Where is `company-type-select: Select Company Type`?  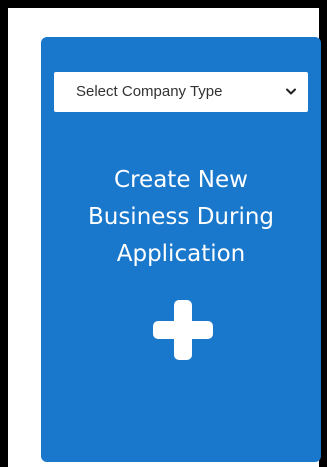
company-type-select: Select Company Type is located at coordinates (181, 92).